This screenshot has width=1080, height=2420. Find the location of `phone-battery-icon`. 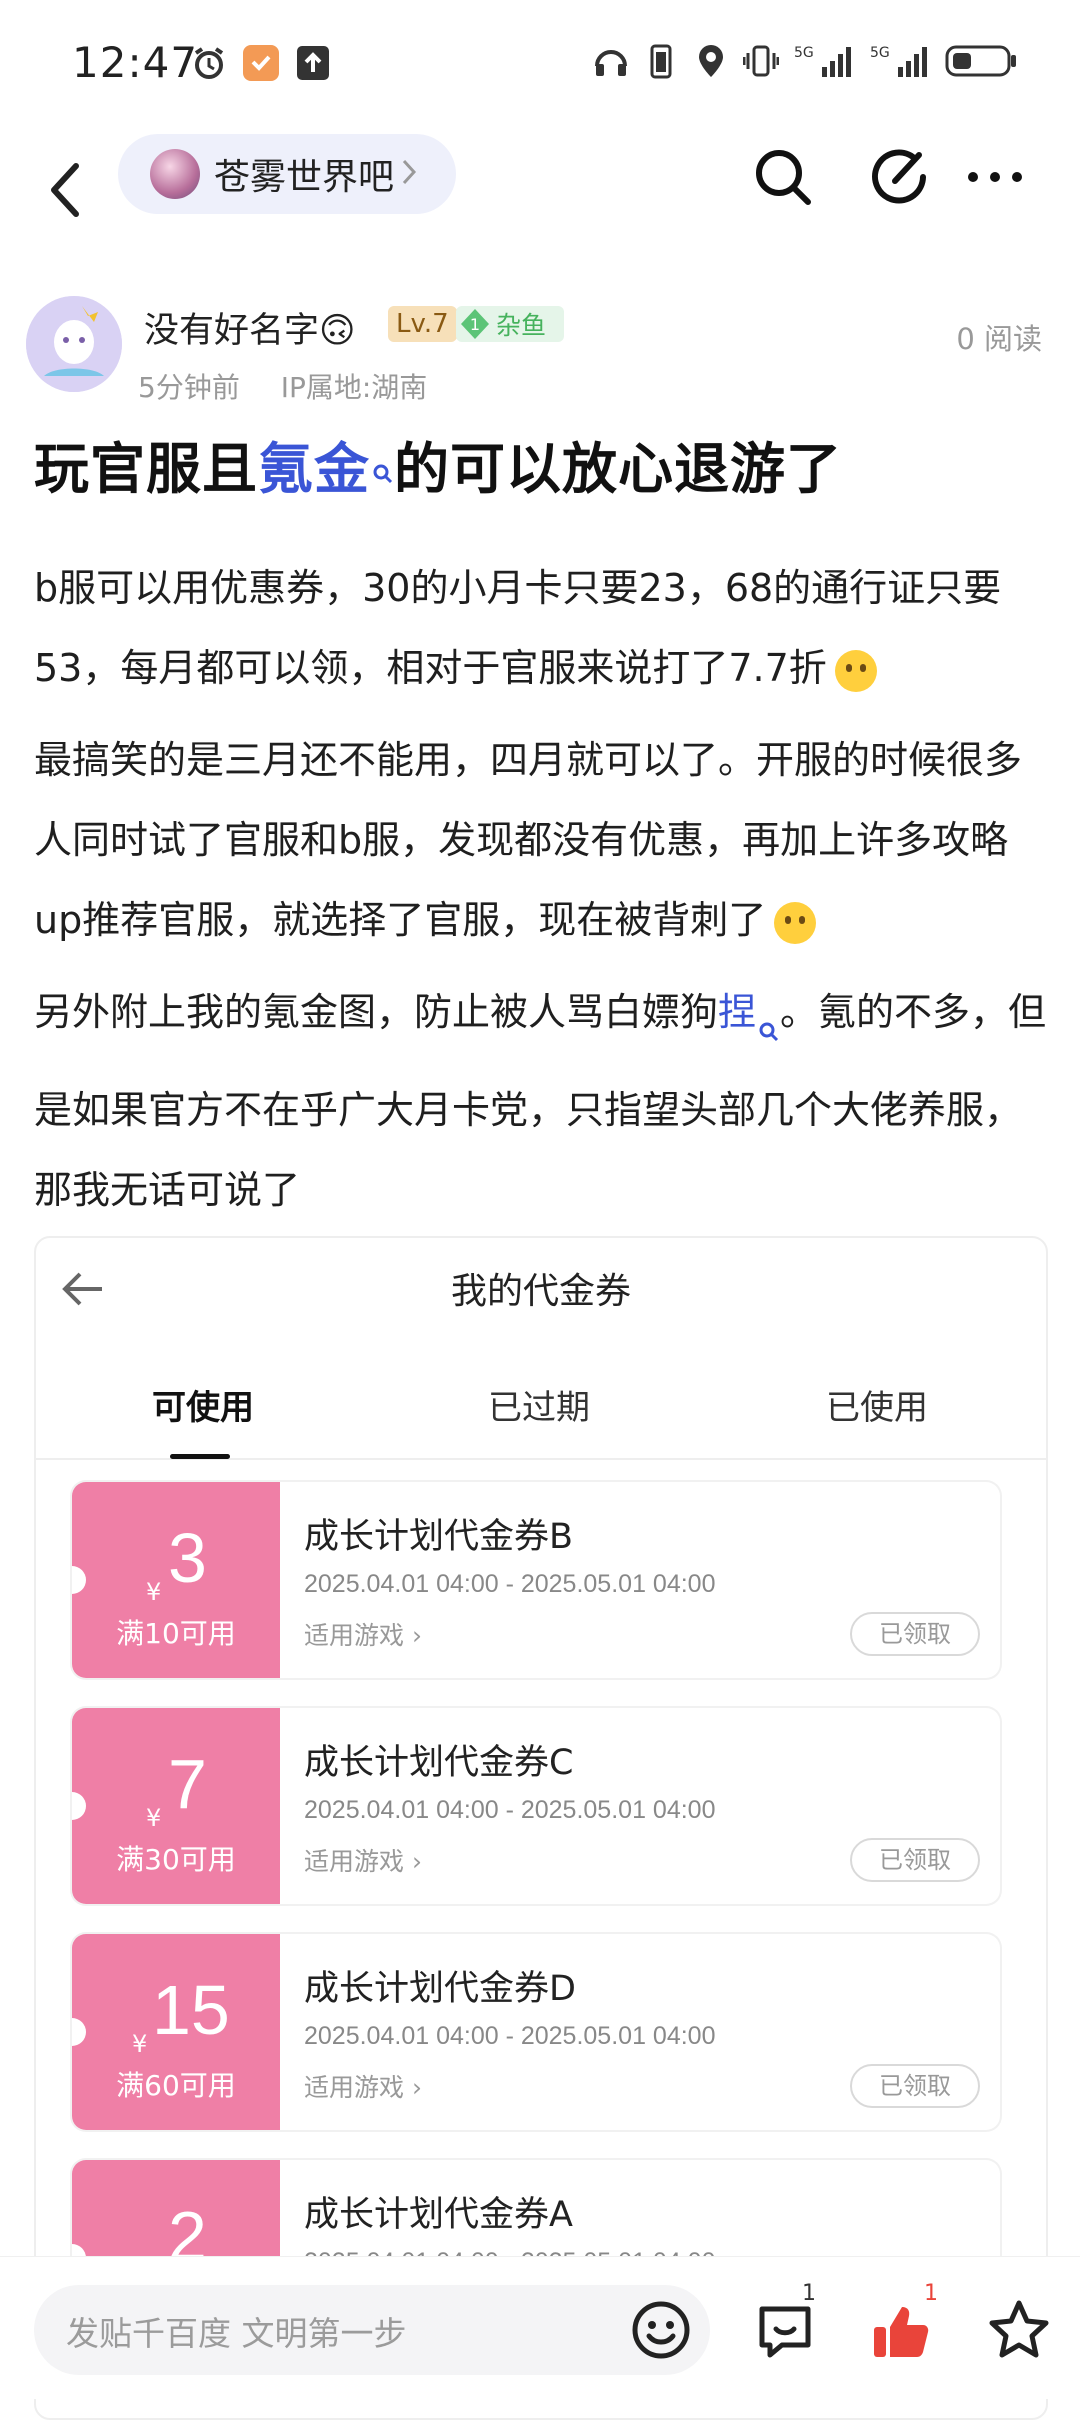

phone-battery-icon is located at coordinates (661, 61).